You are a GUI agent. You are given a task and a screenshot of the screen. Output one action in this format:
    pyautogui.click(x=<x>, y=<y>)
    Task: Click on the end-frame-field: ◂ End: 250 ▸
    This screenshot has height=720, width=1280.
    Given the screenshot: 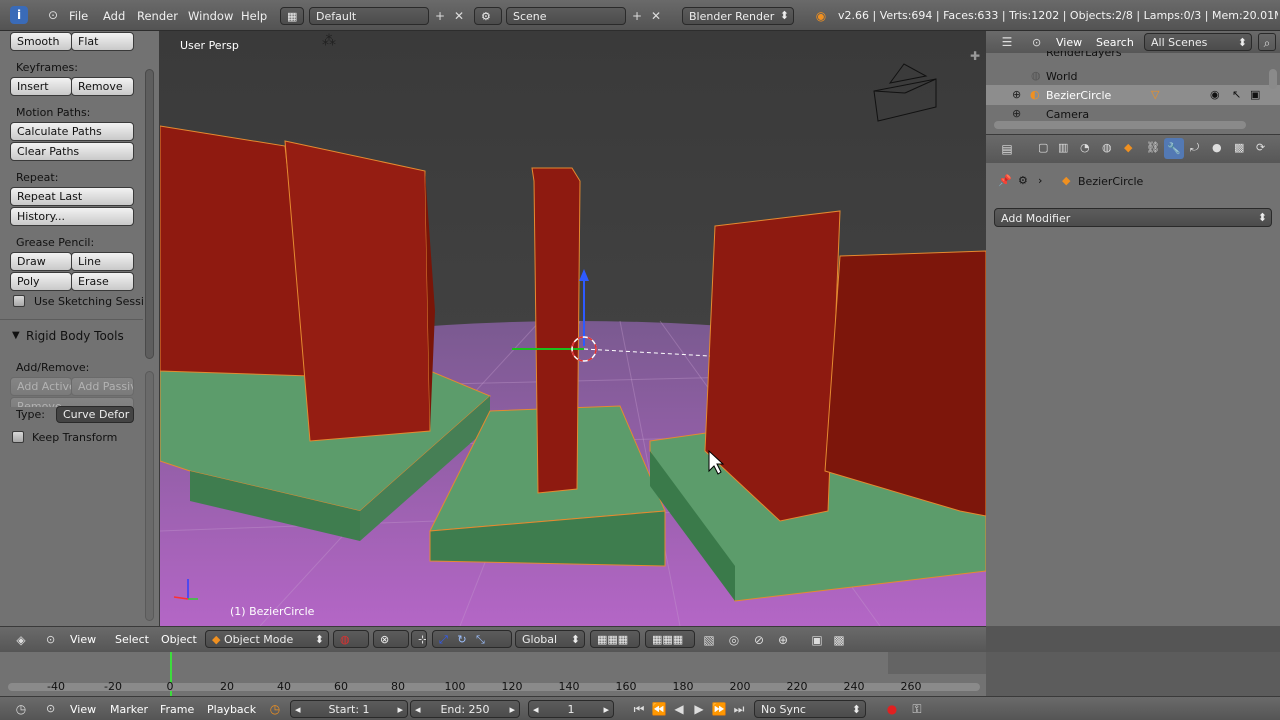 What is the action you would take?
    pyautogui.click(x=465, y=709)
    